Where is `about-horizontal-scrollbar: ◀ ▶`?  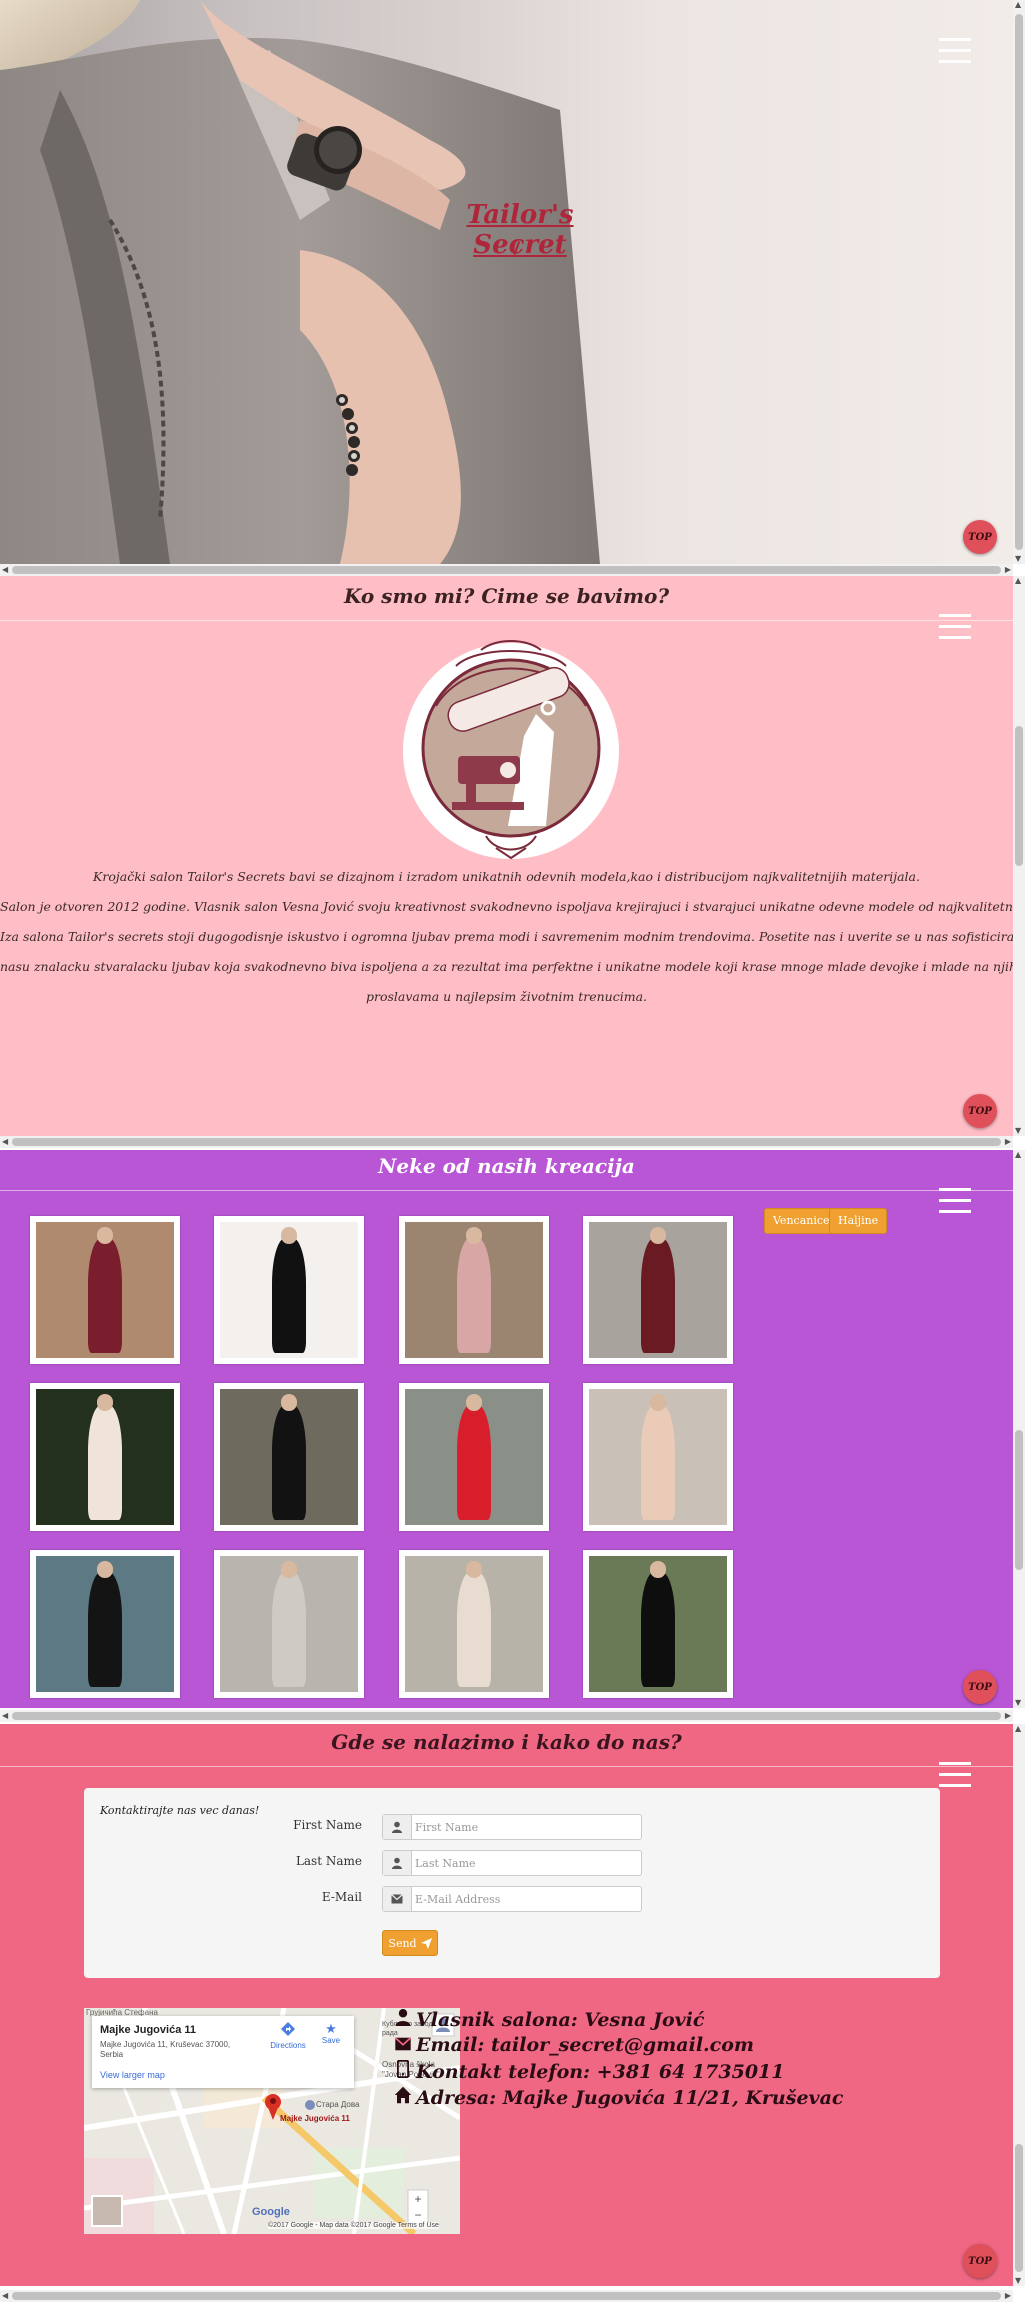 about-horizontal-scrollbar: ◀ ▶ is located at coordinates (506, 1142).